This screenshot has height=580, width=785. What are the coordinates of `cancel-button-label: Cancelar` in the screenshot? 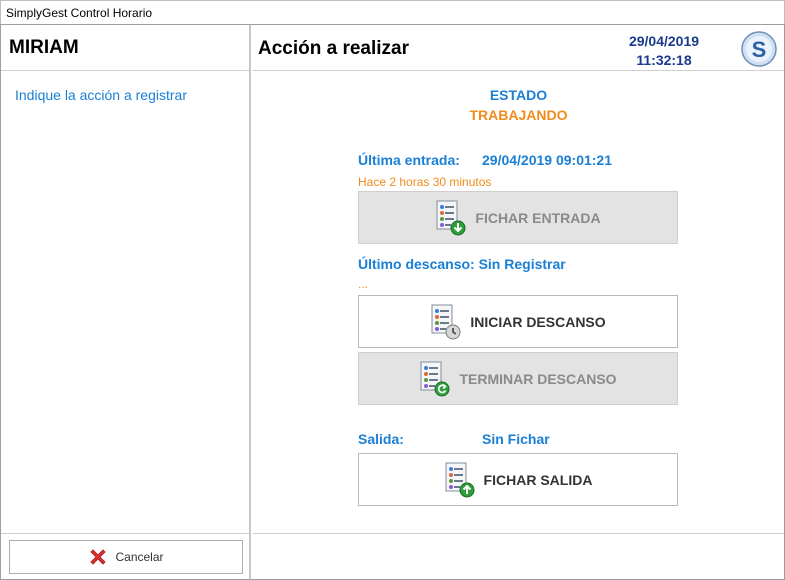 It's located at (139, 557).